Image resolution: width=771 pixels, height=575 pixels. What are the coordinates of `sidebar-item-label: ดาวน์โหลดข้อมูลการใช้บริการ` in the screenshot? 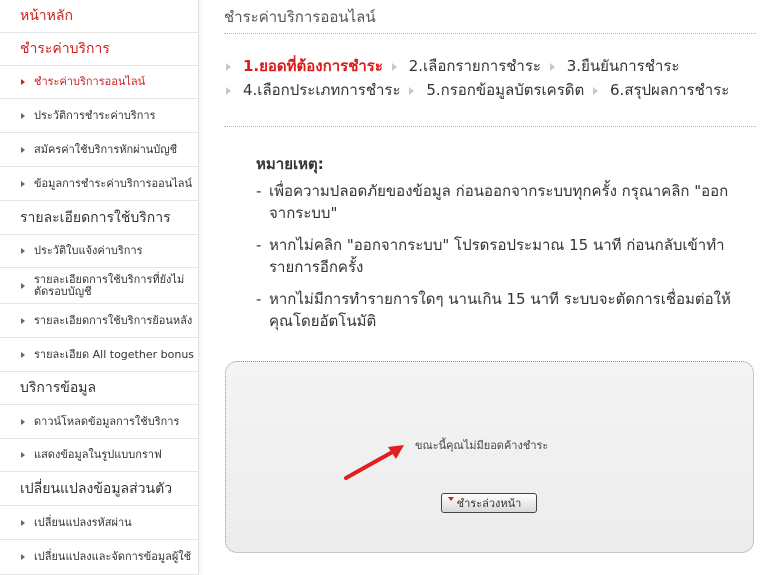 It's located at (107, 421).